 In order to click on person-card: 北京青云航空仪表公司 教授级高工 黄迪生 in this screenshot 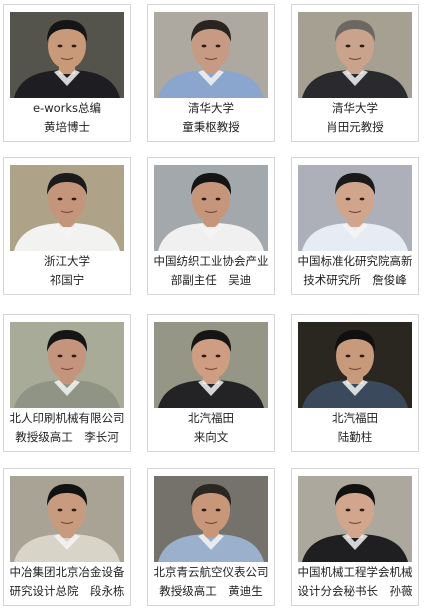, I will do `click(211, 537)`.